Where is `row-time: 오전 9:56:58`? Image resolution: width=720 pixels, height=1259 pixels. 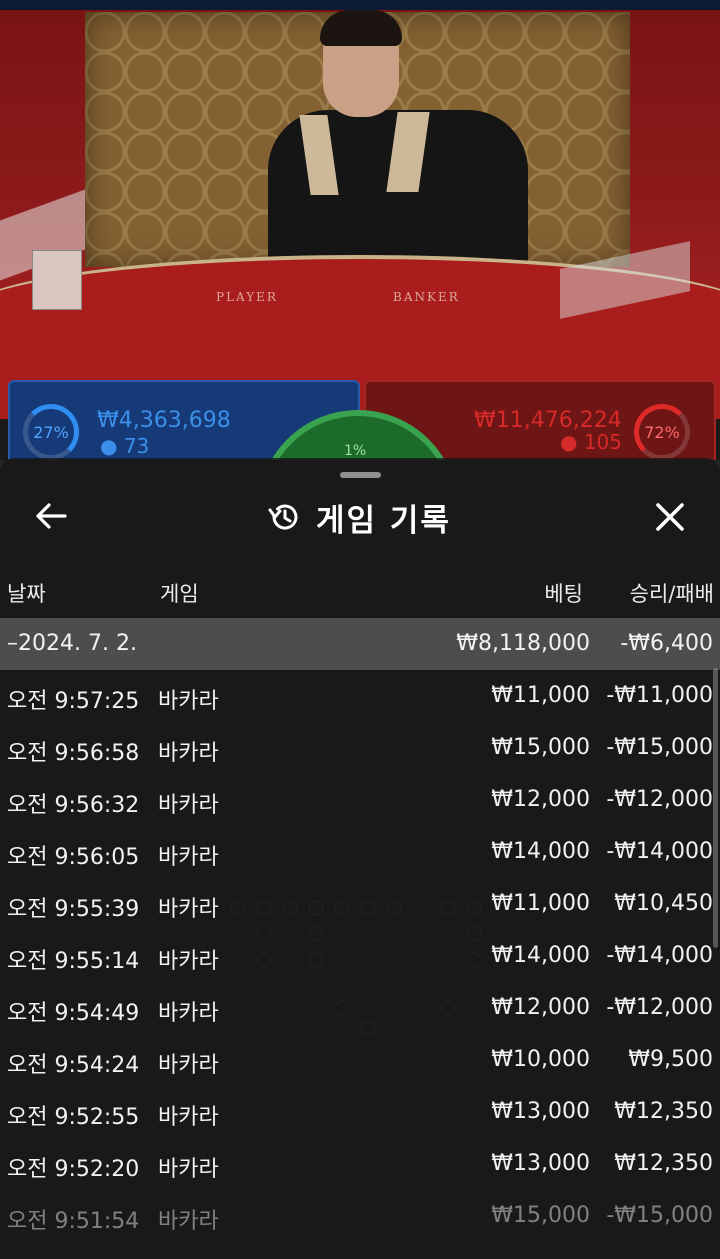 row-time: 오전 9:56:58 is located at coordinates (73, 753).